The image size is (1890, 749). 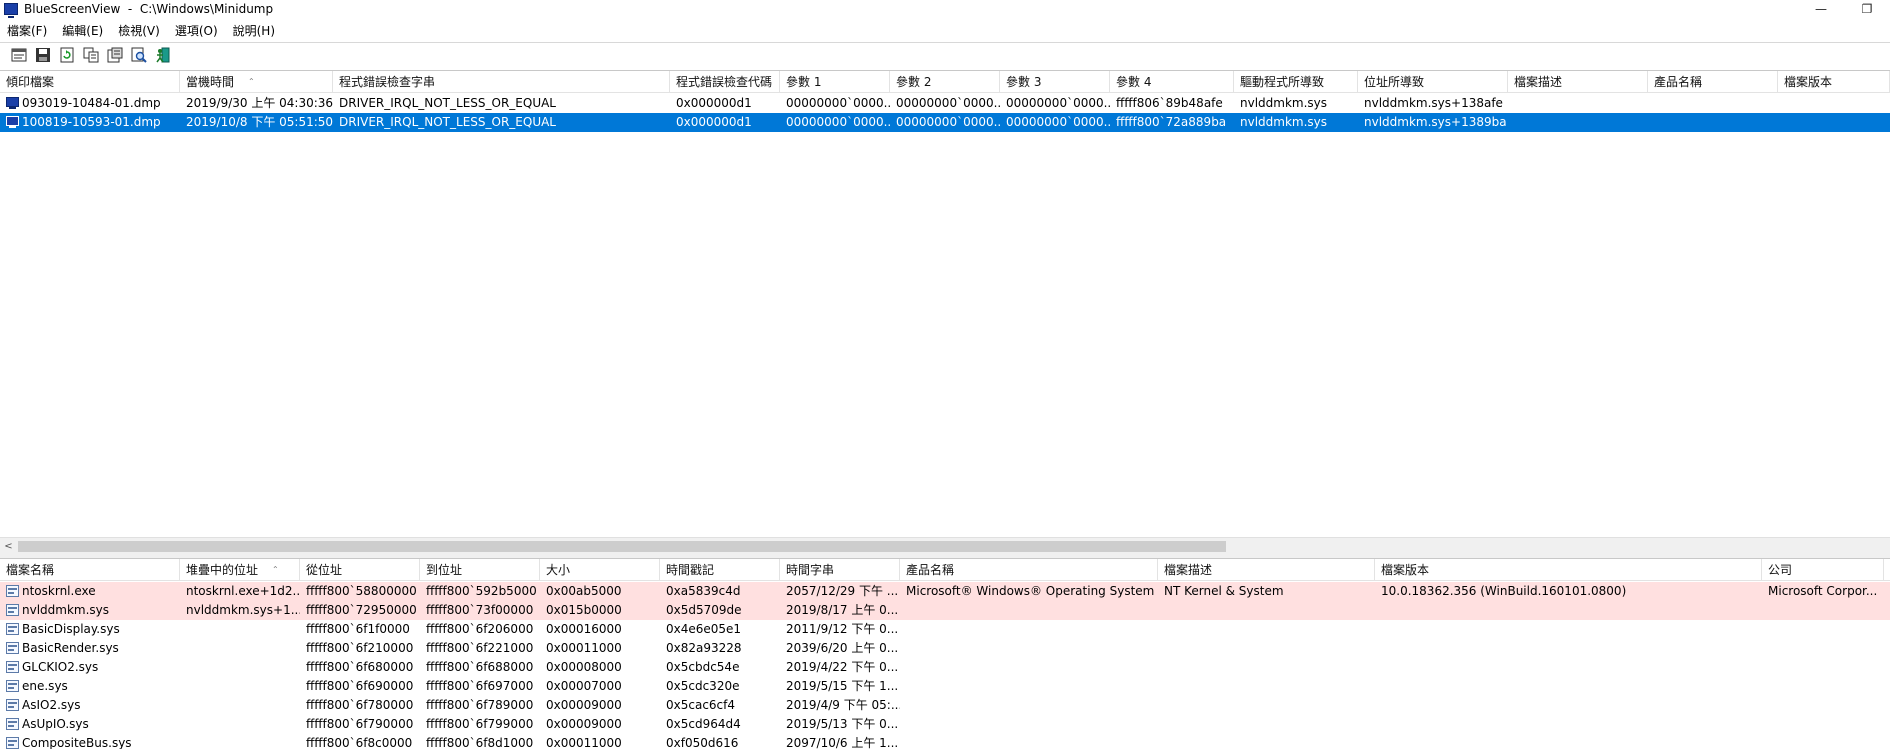 What do you see at coordinates (704, 629) in the screenshot?
I see `time-stamp: 0x4e6e05e1` at bounding box center [704, 629].